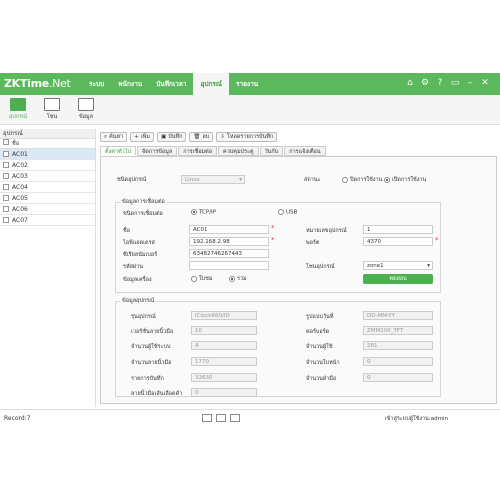  I want to click on usb-option: USB, so click(287, 212).